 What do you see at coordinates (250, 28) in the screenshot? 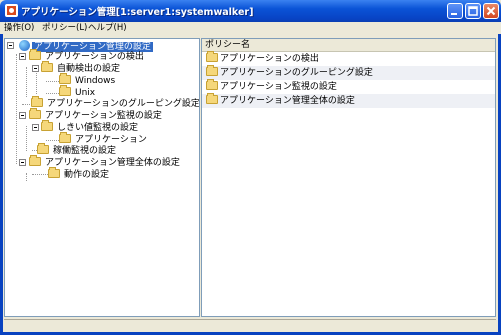
I see `menu-bar: 操作(O) ポリシー(L) ヘルプ(H)` at bounding box center [250, 28].